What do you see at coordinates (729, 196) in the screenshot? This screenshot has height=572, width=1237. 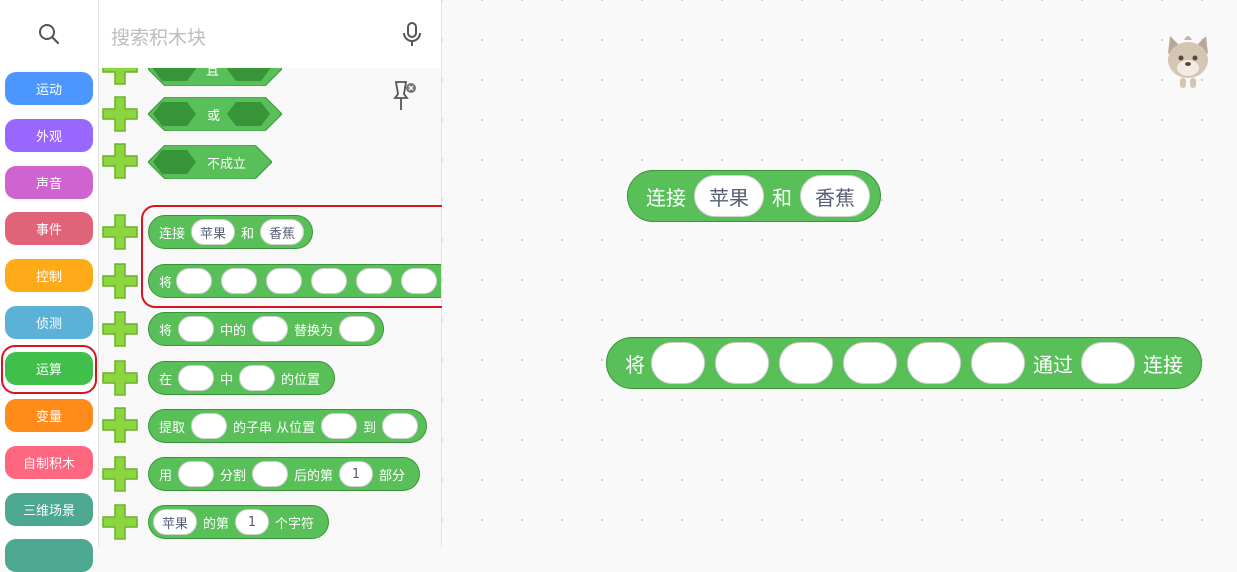 I see `canvas-join-input-a: 苹果` at bounding box center [729, 196].